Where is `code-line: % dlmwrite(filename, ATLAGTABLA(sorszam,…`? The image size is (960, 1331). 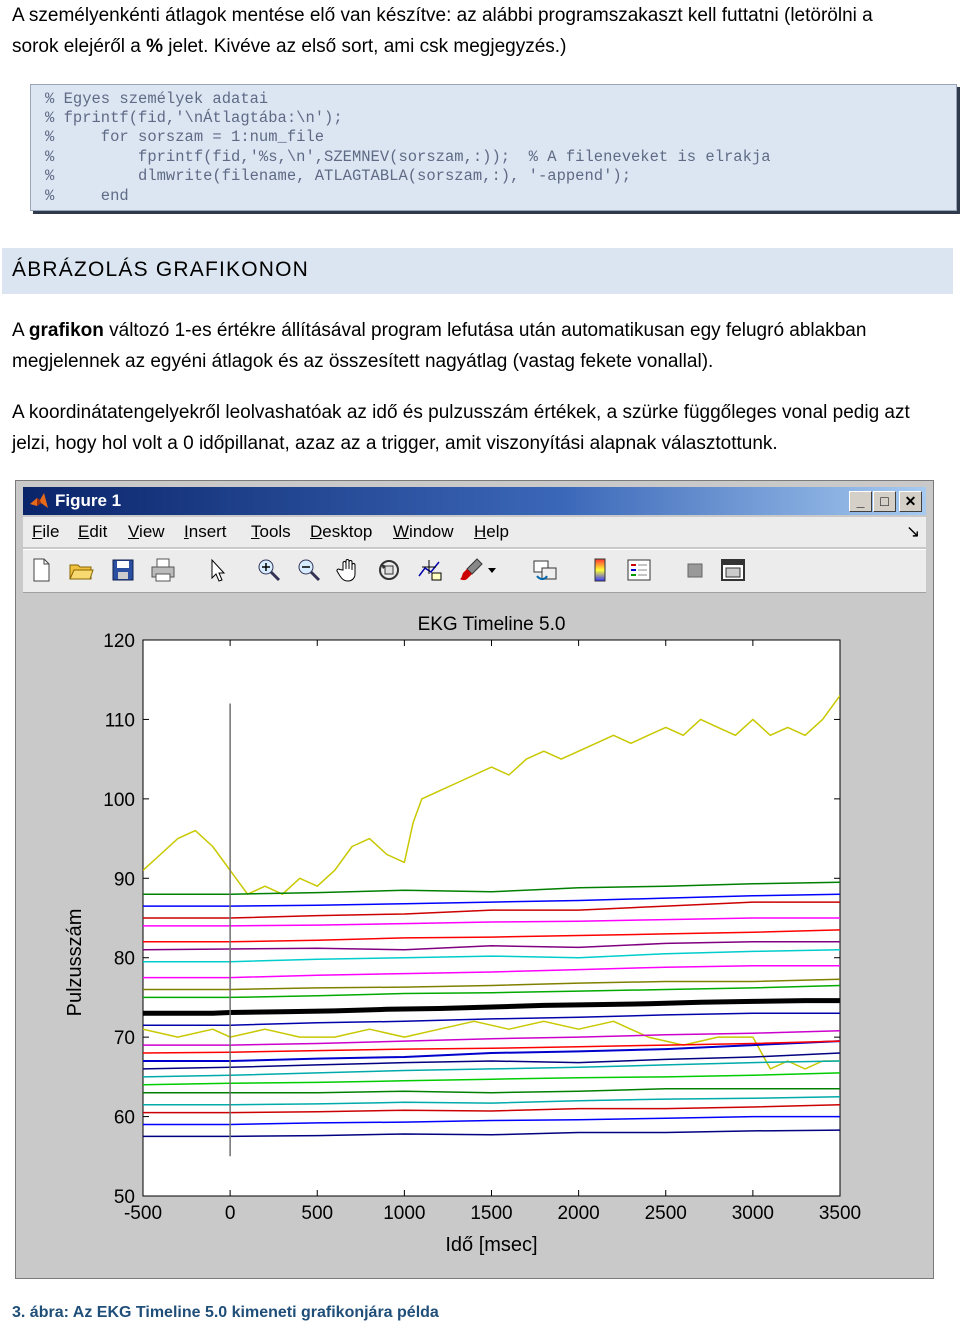
code-line: % dlmwrite(filename, ATLAGTABLA(sorszam,… is located at coordinates (338, 176).